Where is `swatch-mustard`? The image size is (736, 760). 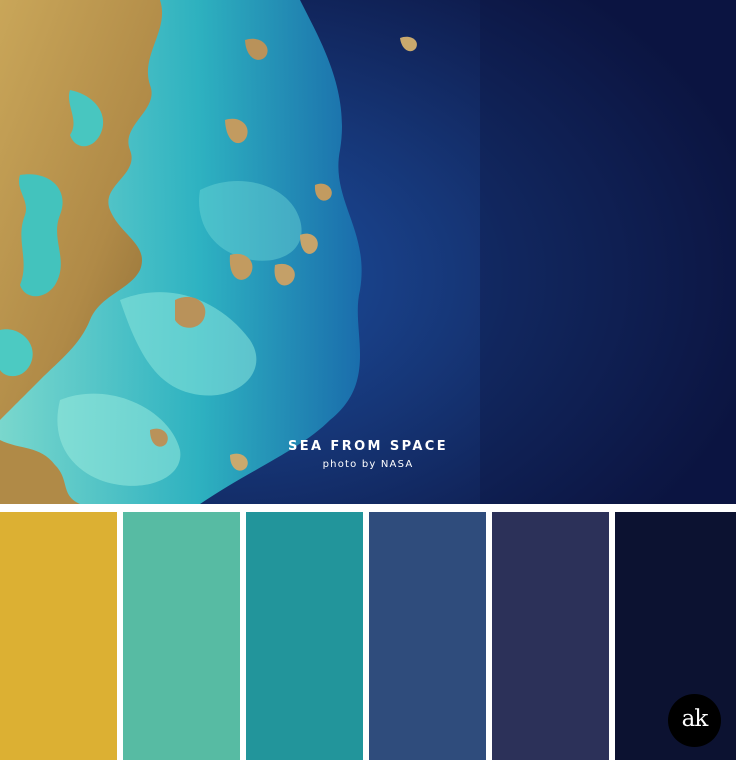
swatch-mustard is located at coordinates (58, 636).